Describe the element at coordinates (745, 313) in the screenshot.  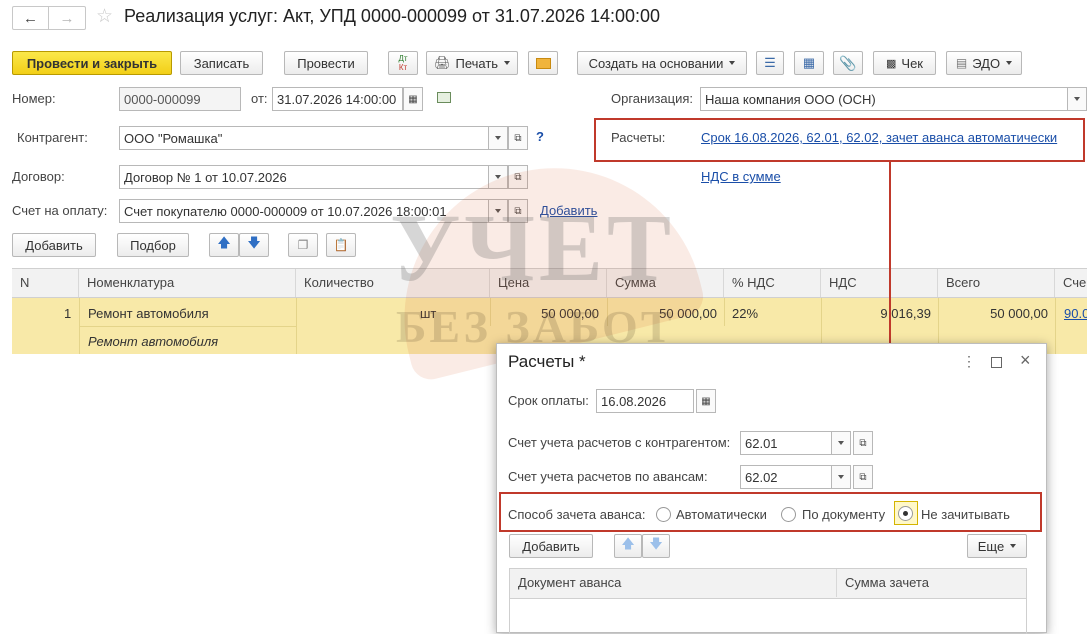
I see `cell-vat-rate: 22%` at that location.